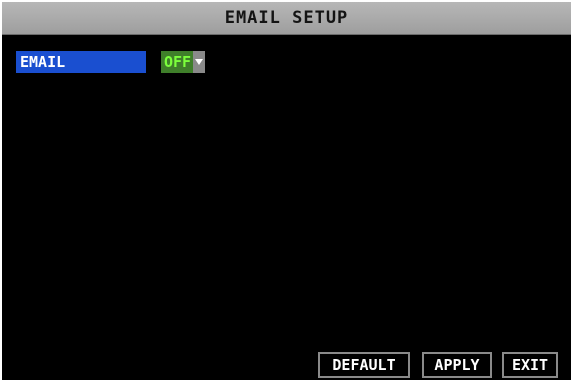 The height and width of the screenshot is (383, 575). I want to click on email-label: EMAIL, so click(81, 62).